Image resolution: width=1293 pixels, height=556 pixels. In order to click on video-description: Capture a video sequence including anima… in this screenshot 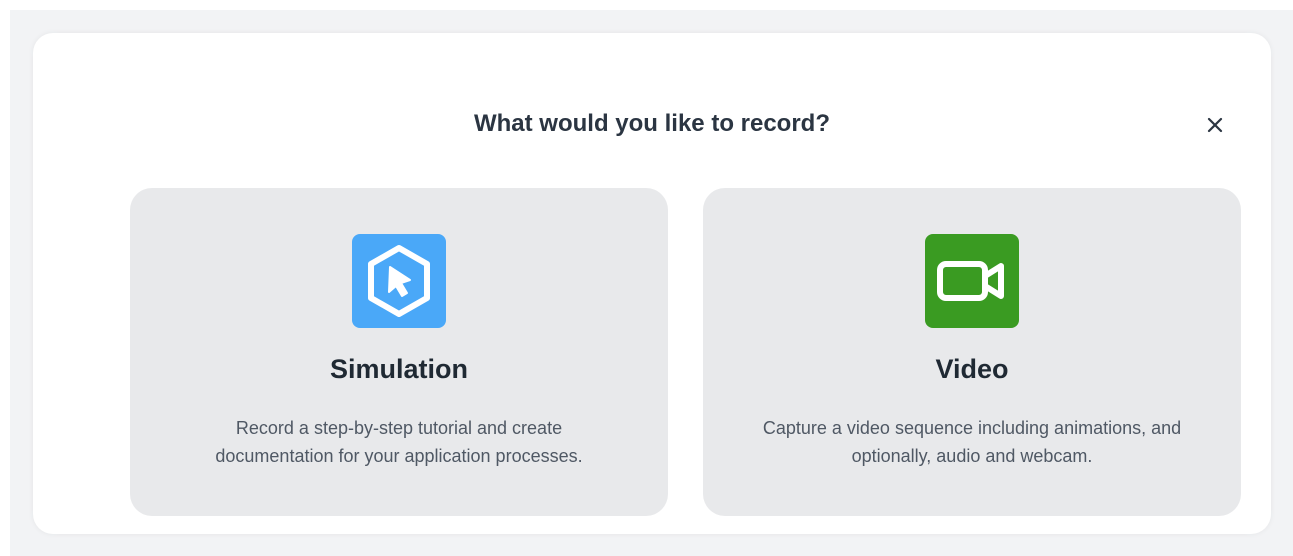, I will do `click(972, 442)`.